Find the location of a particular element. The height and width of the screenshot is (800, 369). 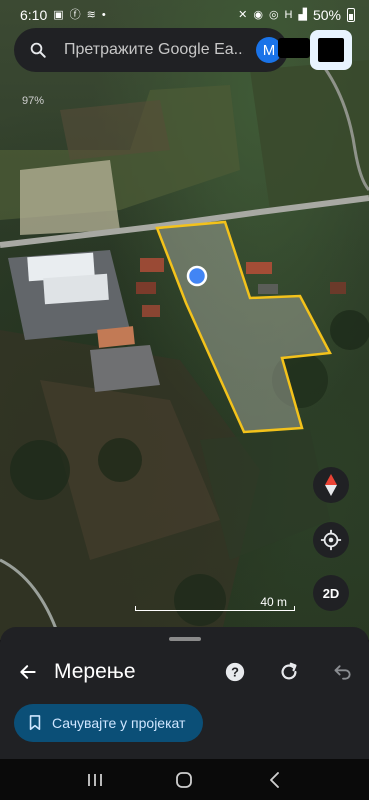

compass-icon is located at coordinates (331, 485).